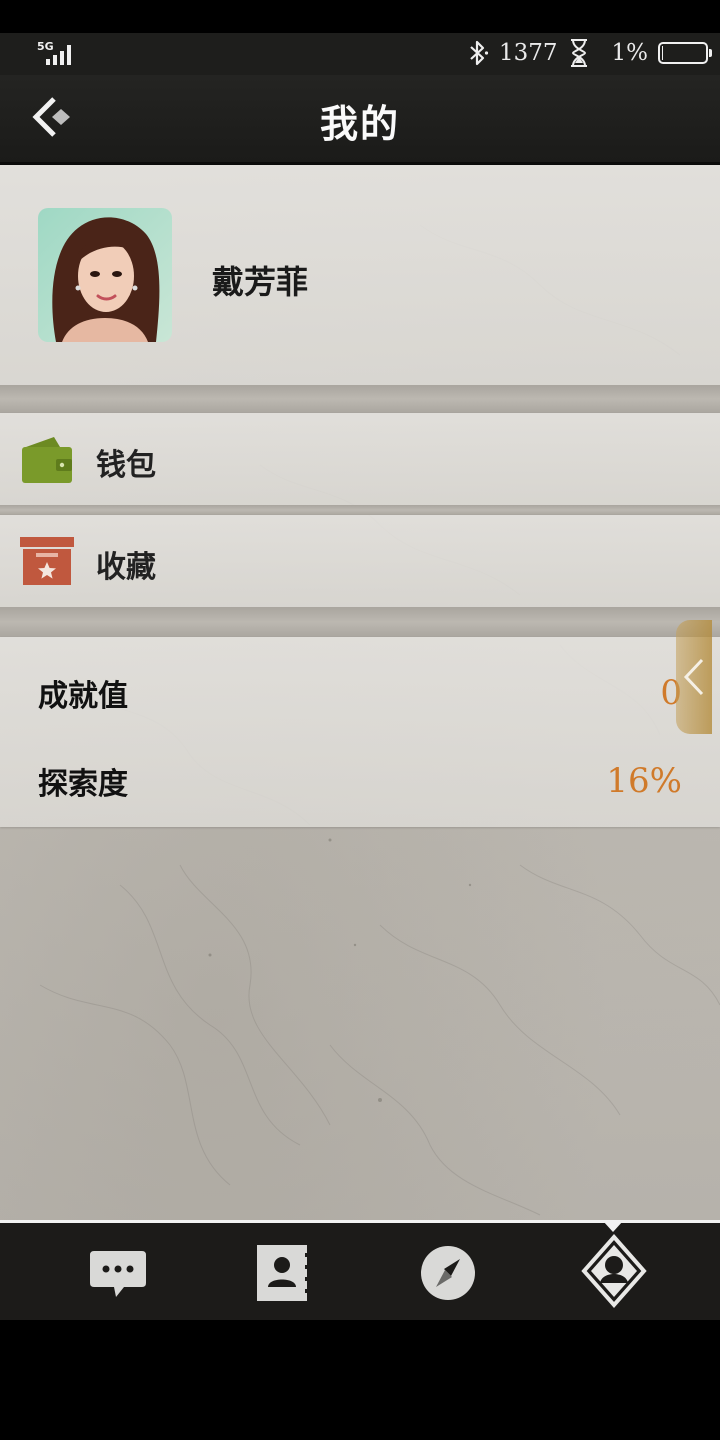  Describe the element at coordinates (662, 53) in the screenshot. I see `battery-fill` at that location.